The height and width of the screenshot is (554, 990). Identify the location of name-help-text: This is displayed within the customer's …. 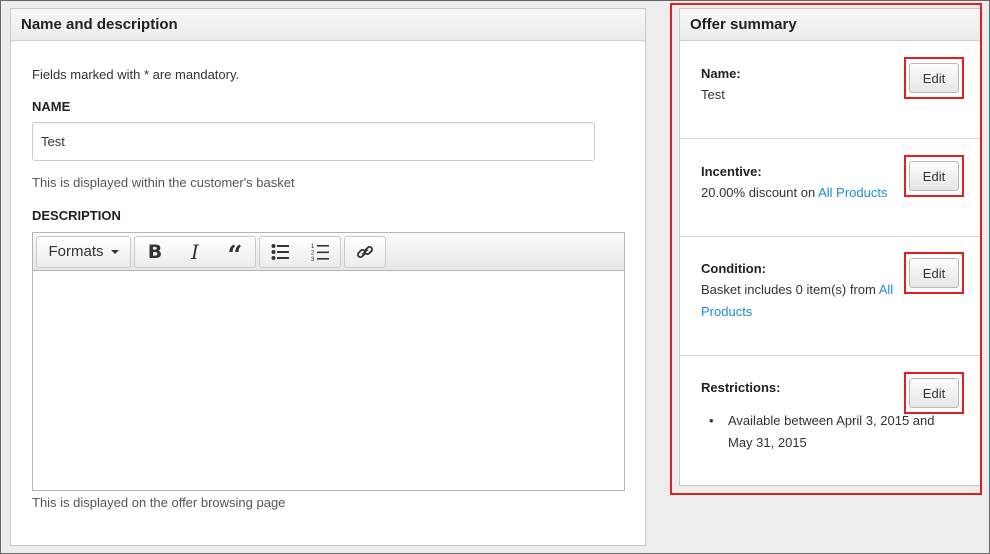
(163, 182).